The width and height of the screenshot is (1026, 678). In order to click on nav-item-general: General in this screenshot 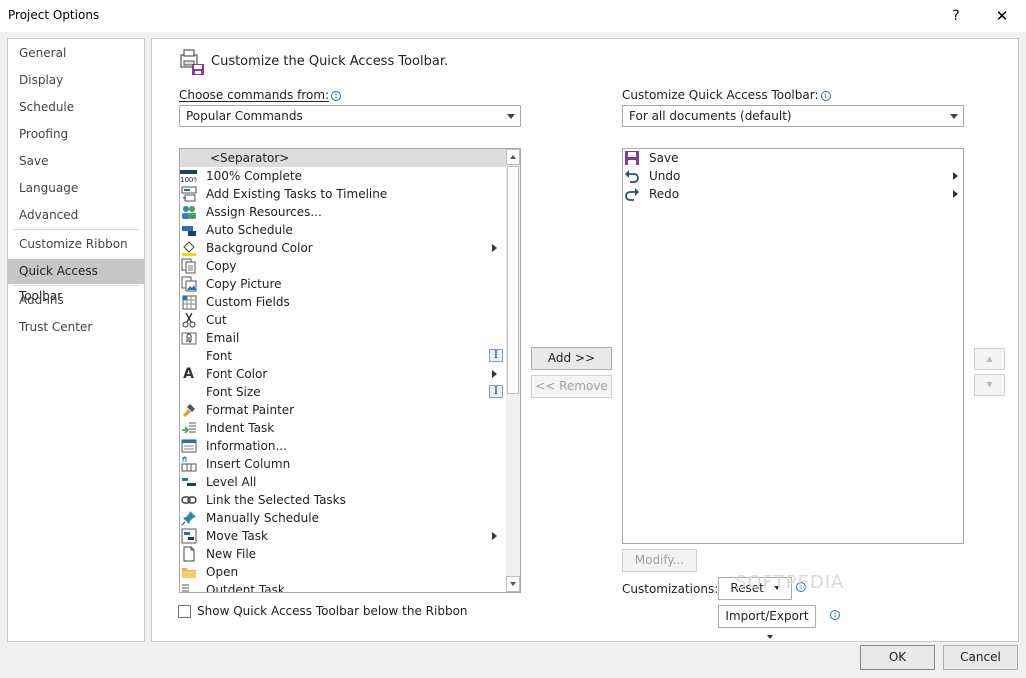, I will do `click(76, 53)`.